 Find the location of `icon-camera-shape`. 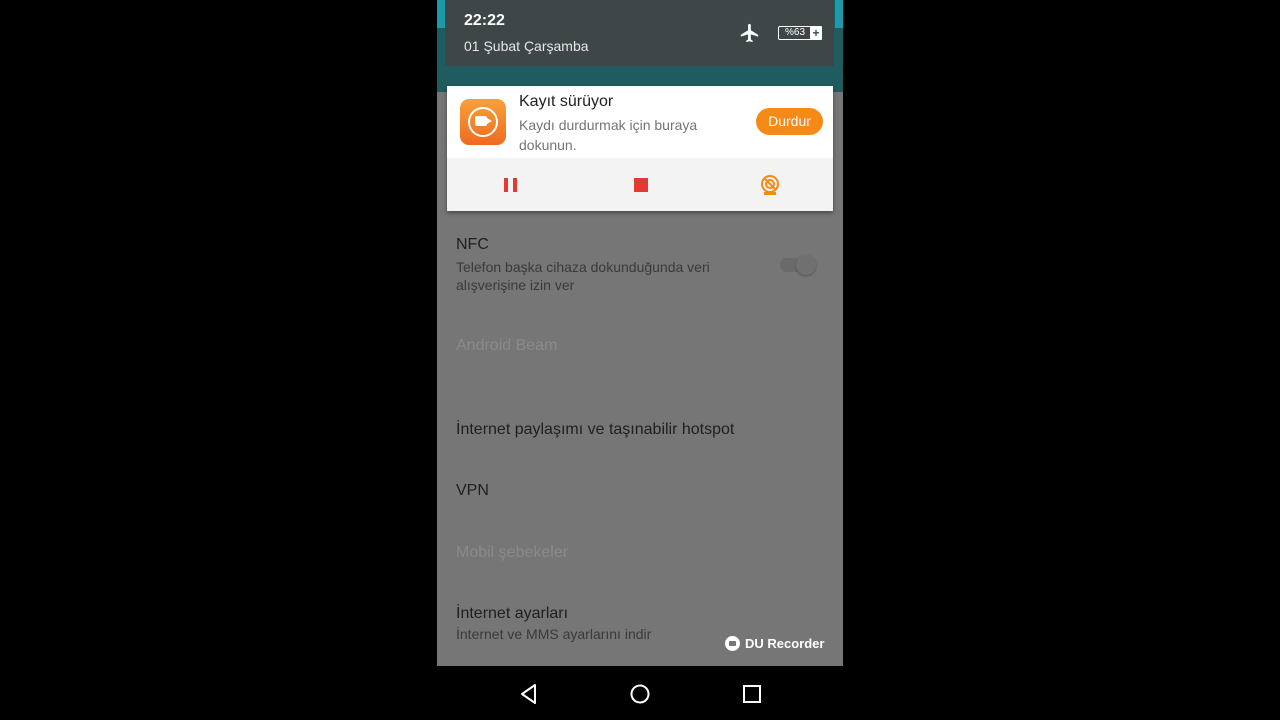

icon-camera-shape is located at coordinates (483, 121).